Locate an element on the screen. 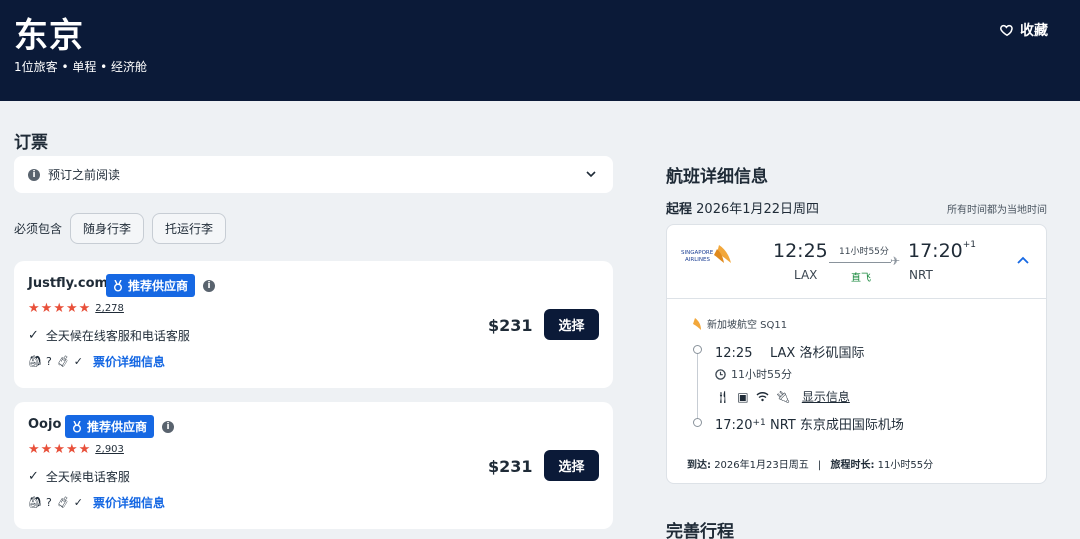  read-before-booking: i 预订之前阅读 is located at coordinates (313, 174).